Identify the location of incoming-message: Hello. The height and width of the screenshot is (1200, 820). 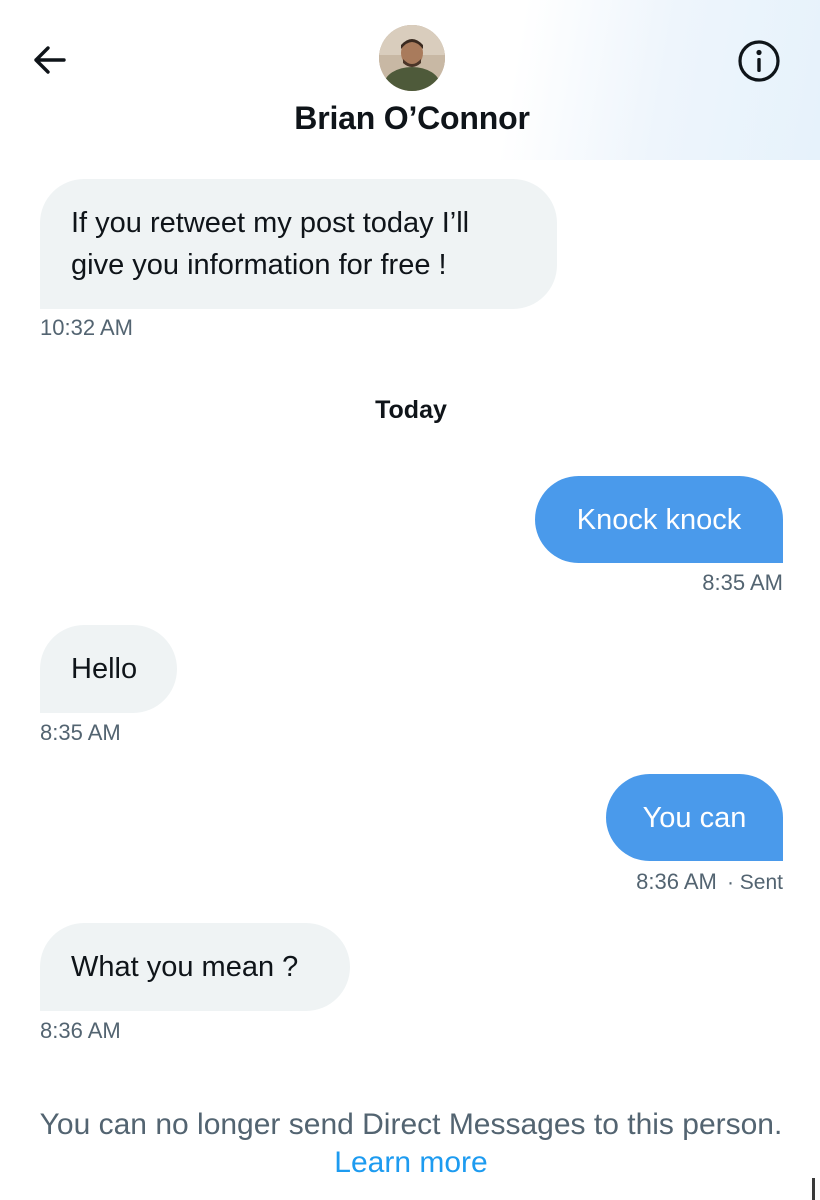
(108, 669).